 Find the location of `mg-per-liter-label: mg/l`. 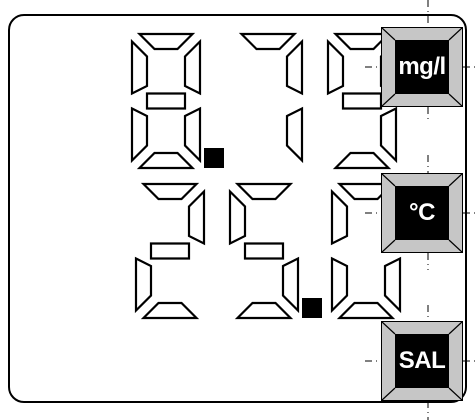

mg-per-liter-label: mg/l is located at coordinates (422, 66).